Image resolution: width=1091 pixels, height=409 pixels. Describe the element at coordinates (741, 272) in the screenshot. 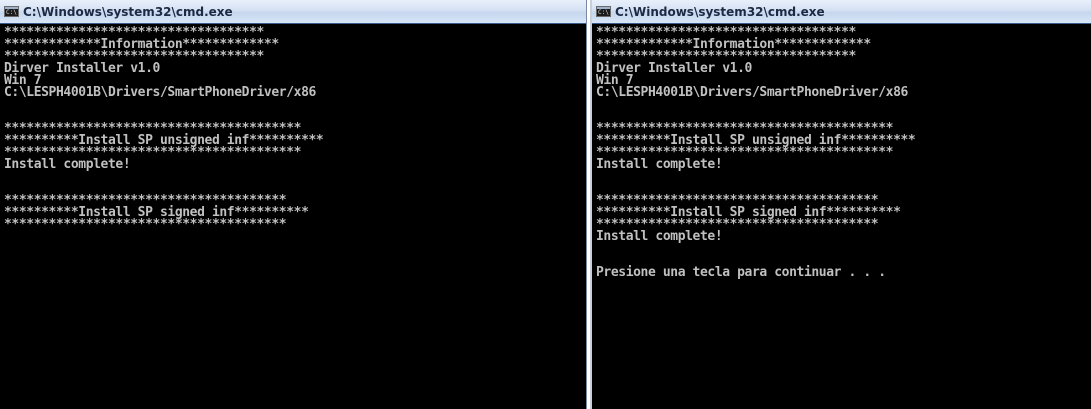

I see `console-line: Presione una tecla para continuar . . .` at that location.